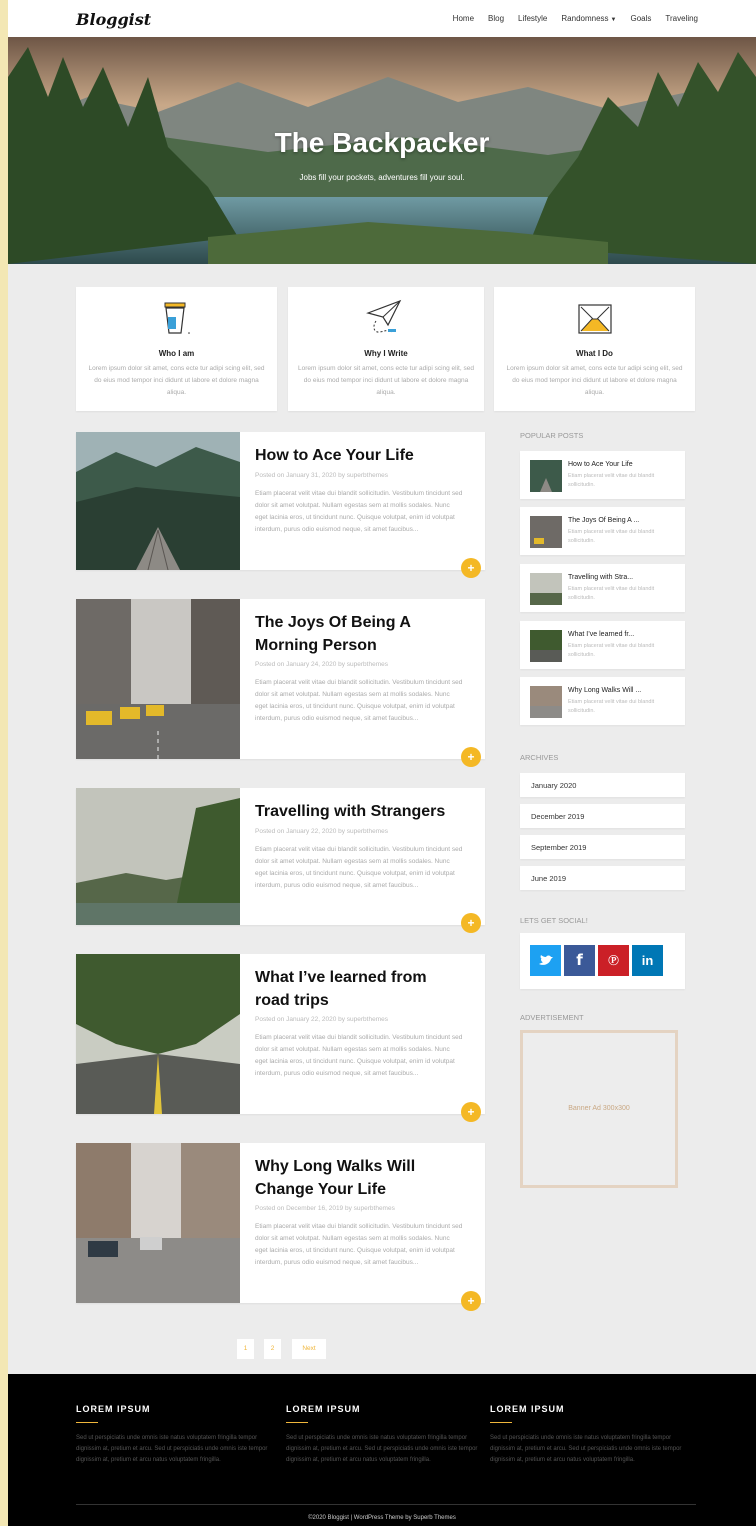  I want to click on paper-plane-icon, so click(386, 318).